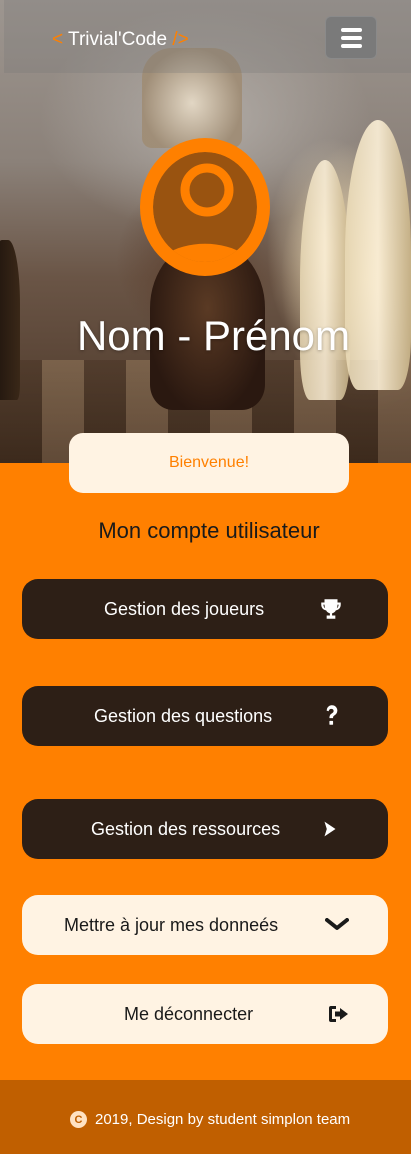  I want to click on welcome-message: Bienvenue!, so click(209, 463).